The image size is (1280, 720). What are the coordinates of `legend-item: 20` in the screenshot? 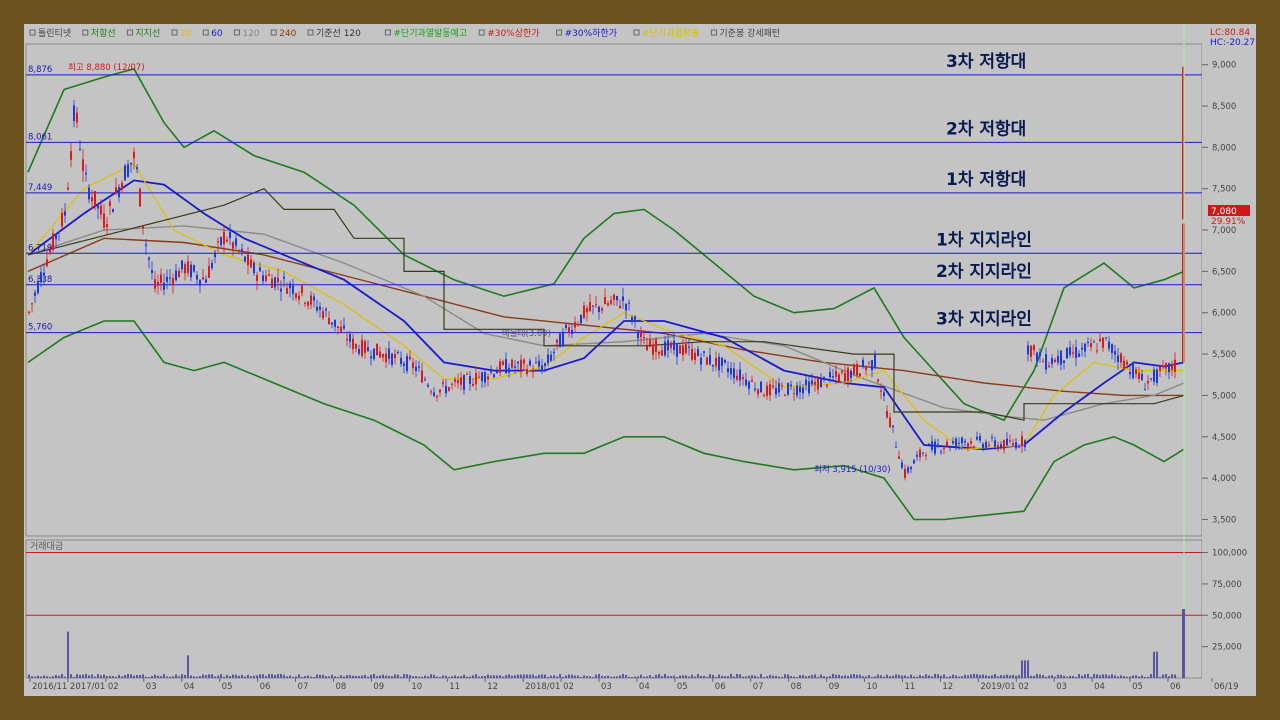 It's located at (186, 34).